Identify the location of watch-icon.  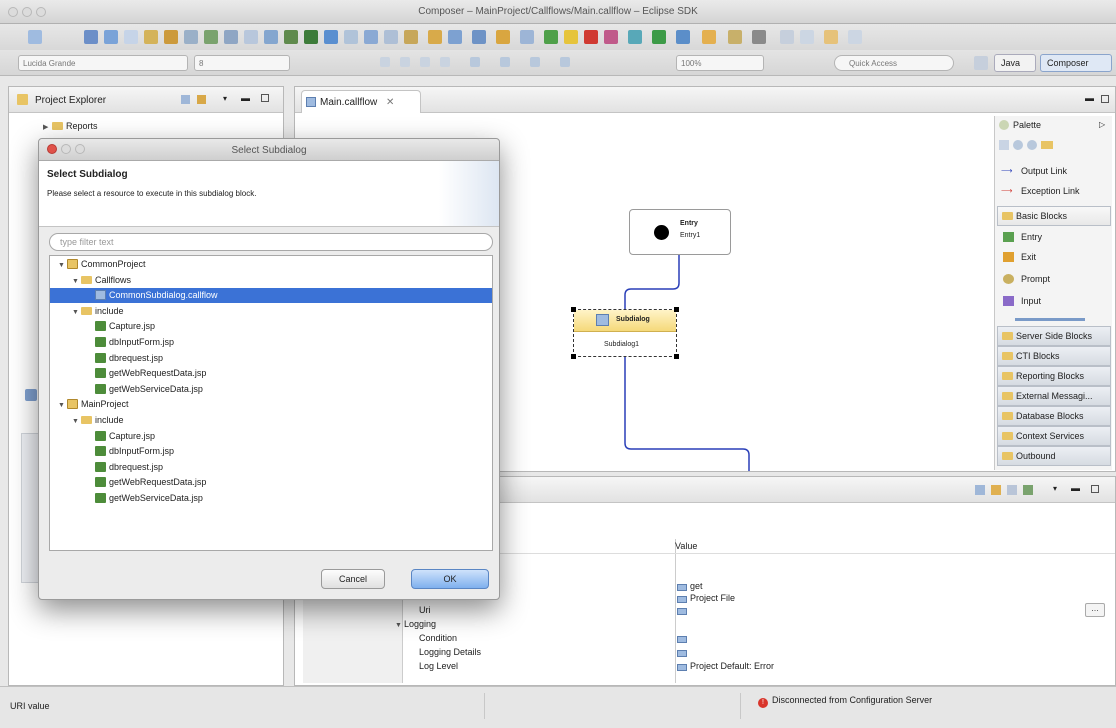
(527, 37).